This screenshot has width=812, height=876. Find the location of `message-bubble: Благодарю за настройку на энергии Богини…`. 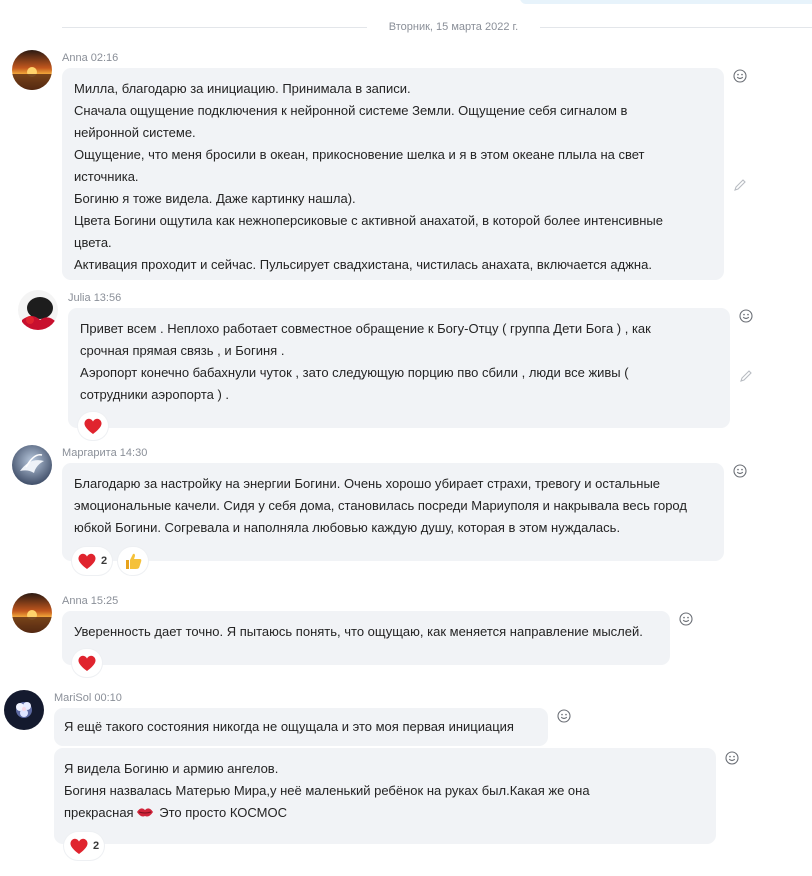

message-bubble: Благодарю за настройку на энергии Богини… is located at coordinates (393, 519).